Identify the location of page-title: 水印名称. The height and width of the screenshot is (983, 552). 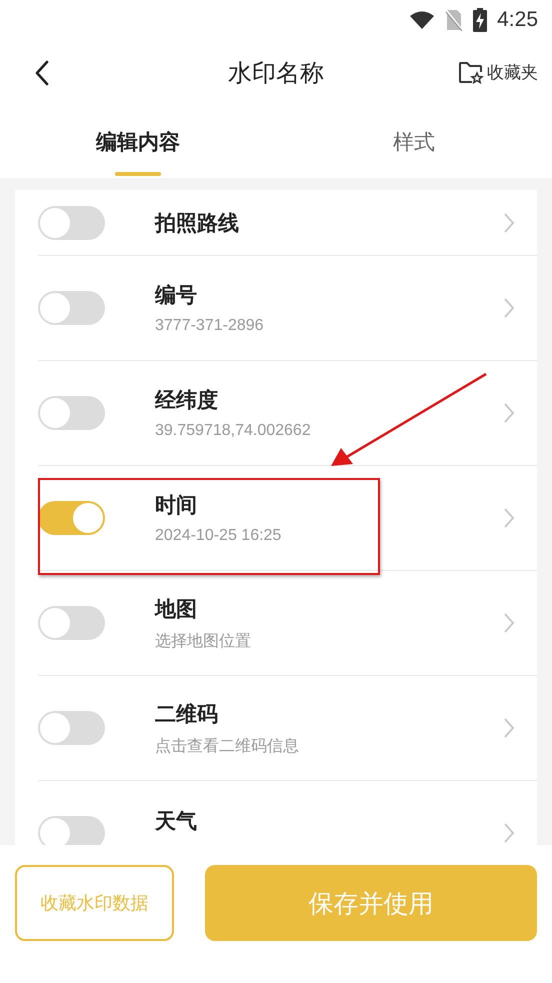
(276, 73).